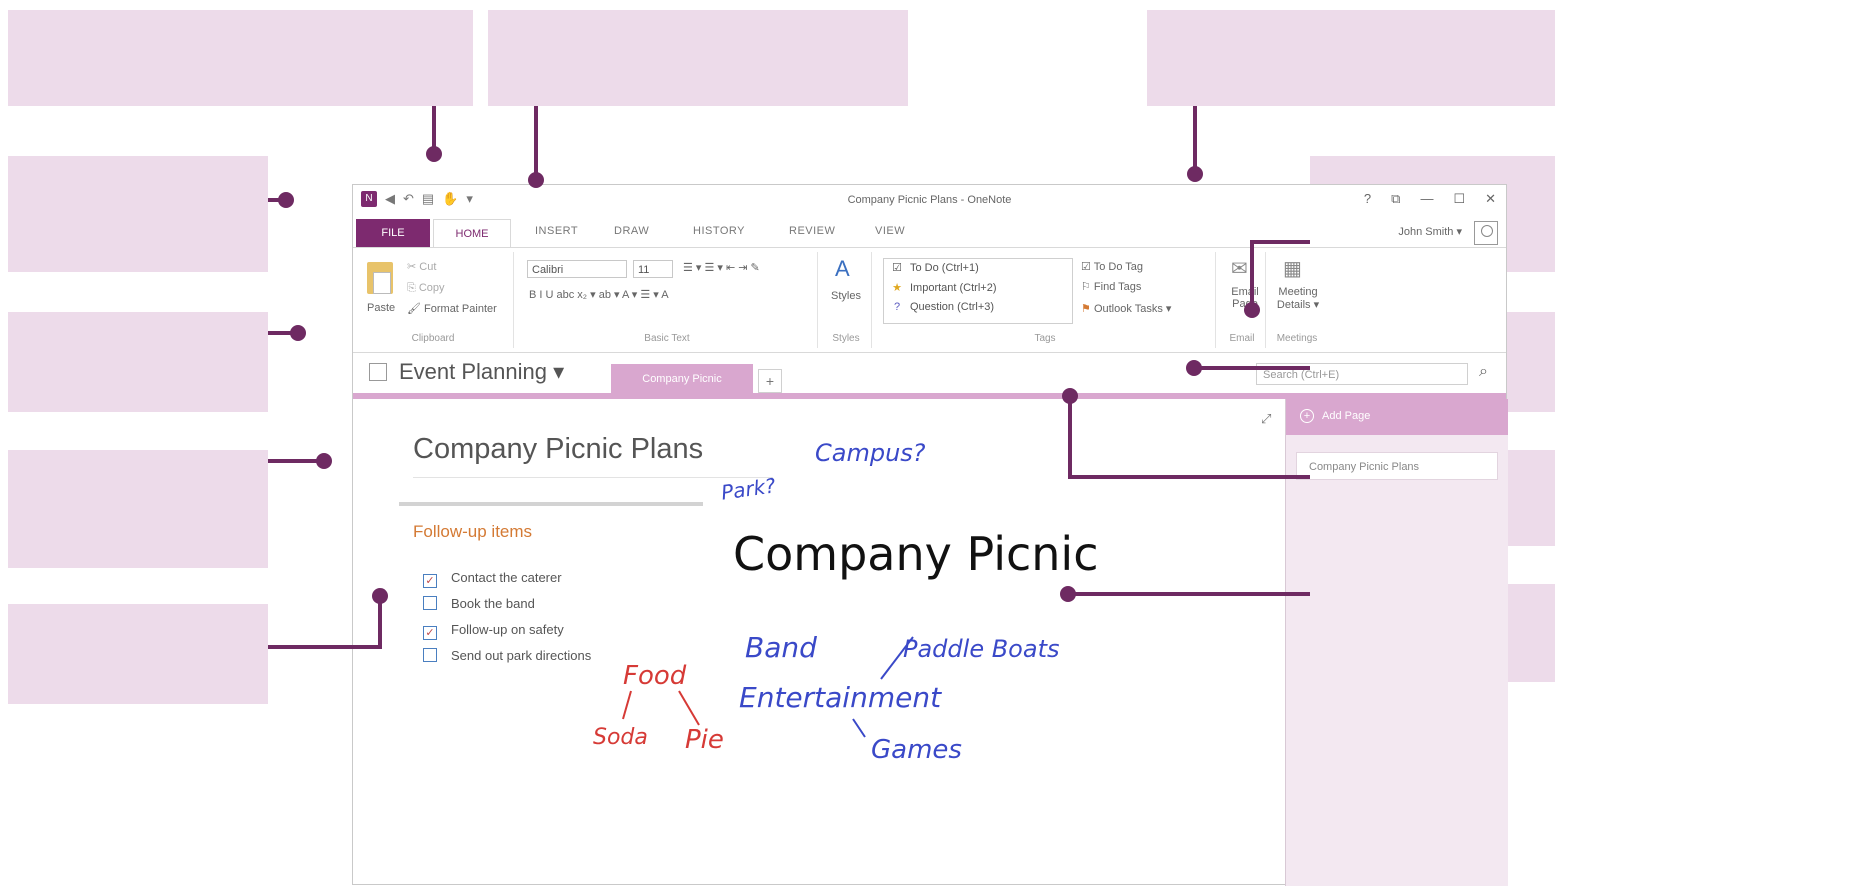 Image resolution: width=1855 pixels, height=886 pixels. What do you see at coordinates (556, 231) in the screenshot?
I see `tab-insert: INSERT` at bounding box center [556, 231].